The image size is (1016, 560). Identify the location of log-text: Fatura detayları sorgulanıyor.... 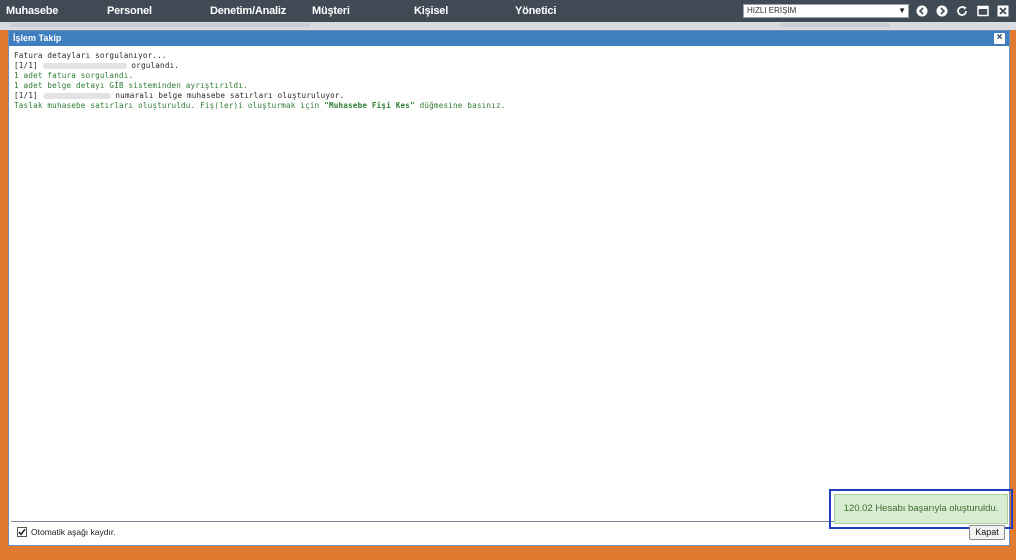
(90, 55).